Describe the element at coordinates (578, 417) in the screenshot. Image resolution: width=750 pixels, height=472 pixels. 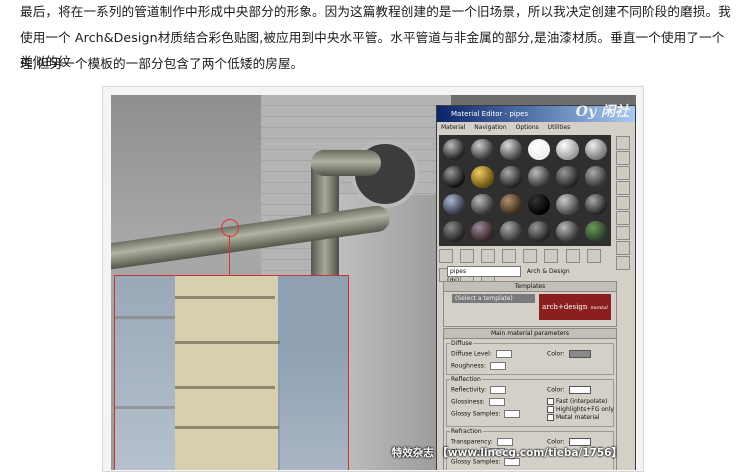
I see `metal-material-label: Metal material` at that location.